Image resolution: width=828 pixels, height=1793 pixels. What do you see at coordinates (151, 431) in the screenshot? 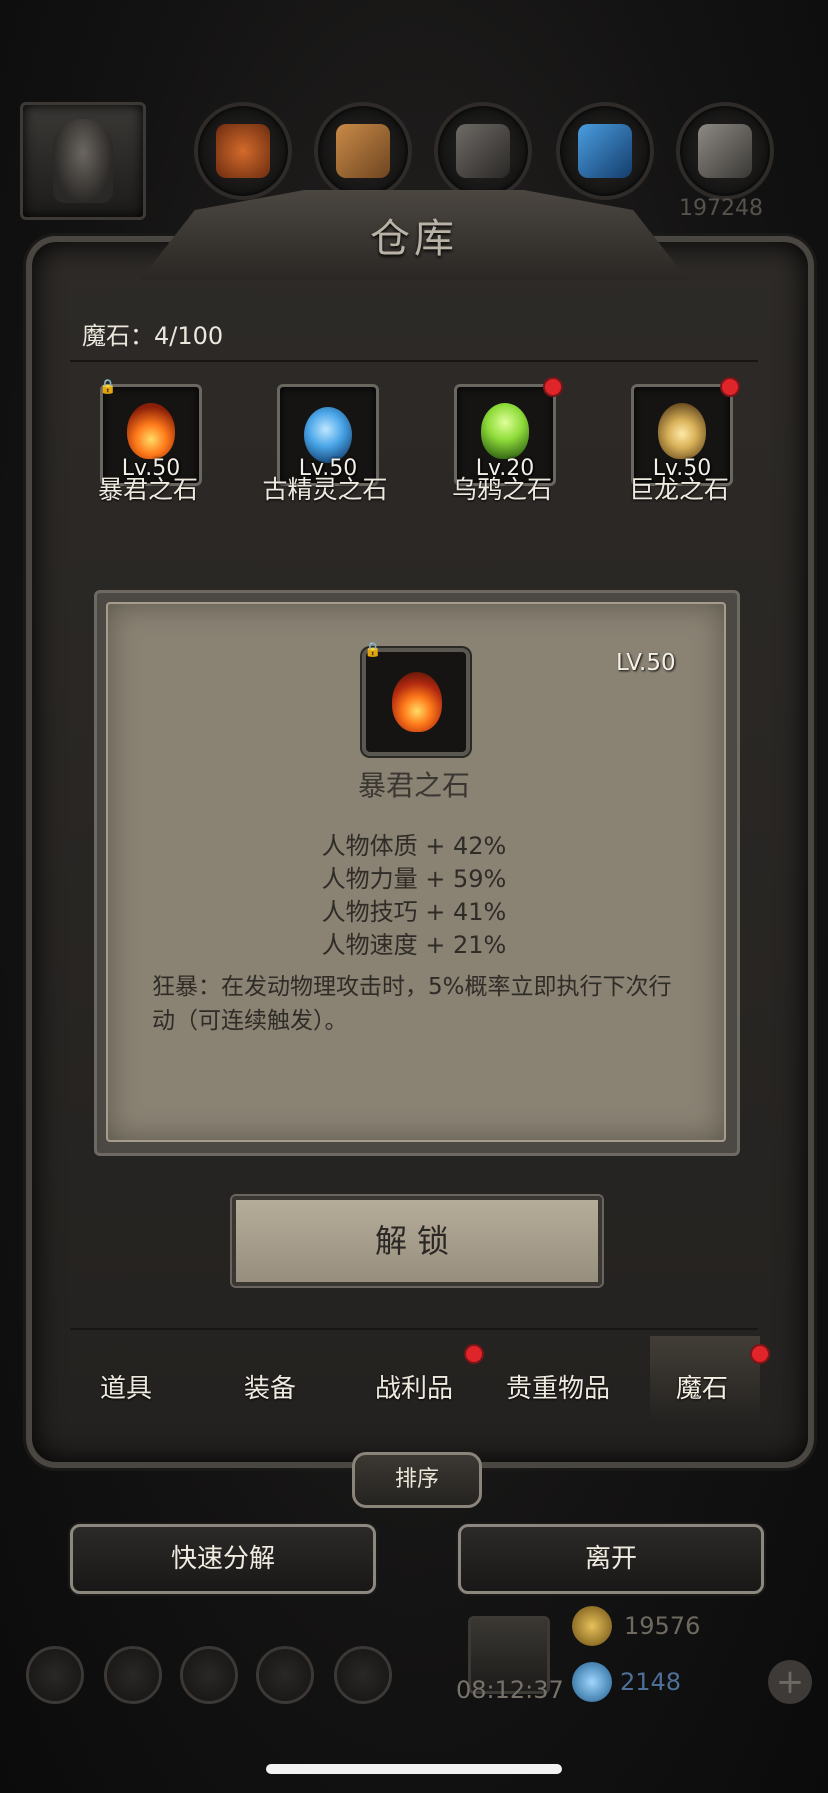
I see `tyrant-stone-icon` at bounding box center [151, 431].